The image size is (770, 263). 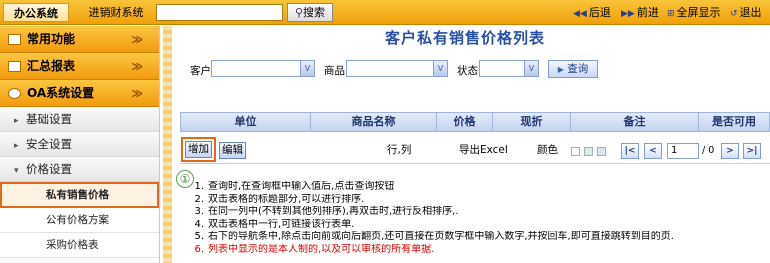 I want to click on product-label: 商品, so click(x=334, y=71).